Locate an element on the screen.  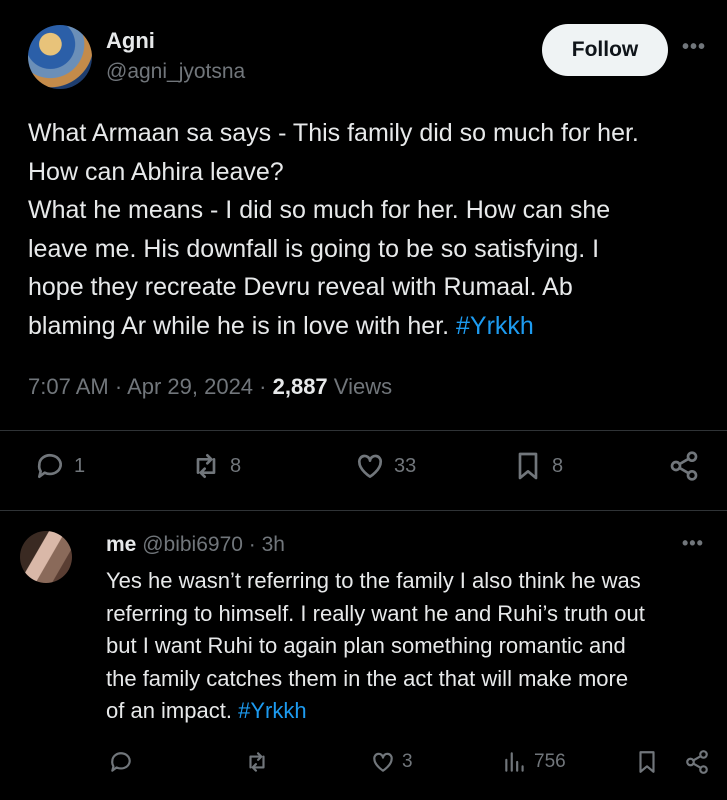
divider is located at coordinates (363, 430).